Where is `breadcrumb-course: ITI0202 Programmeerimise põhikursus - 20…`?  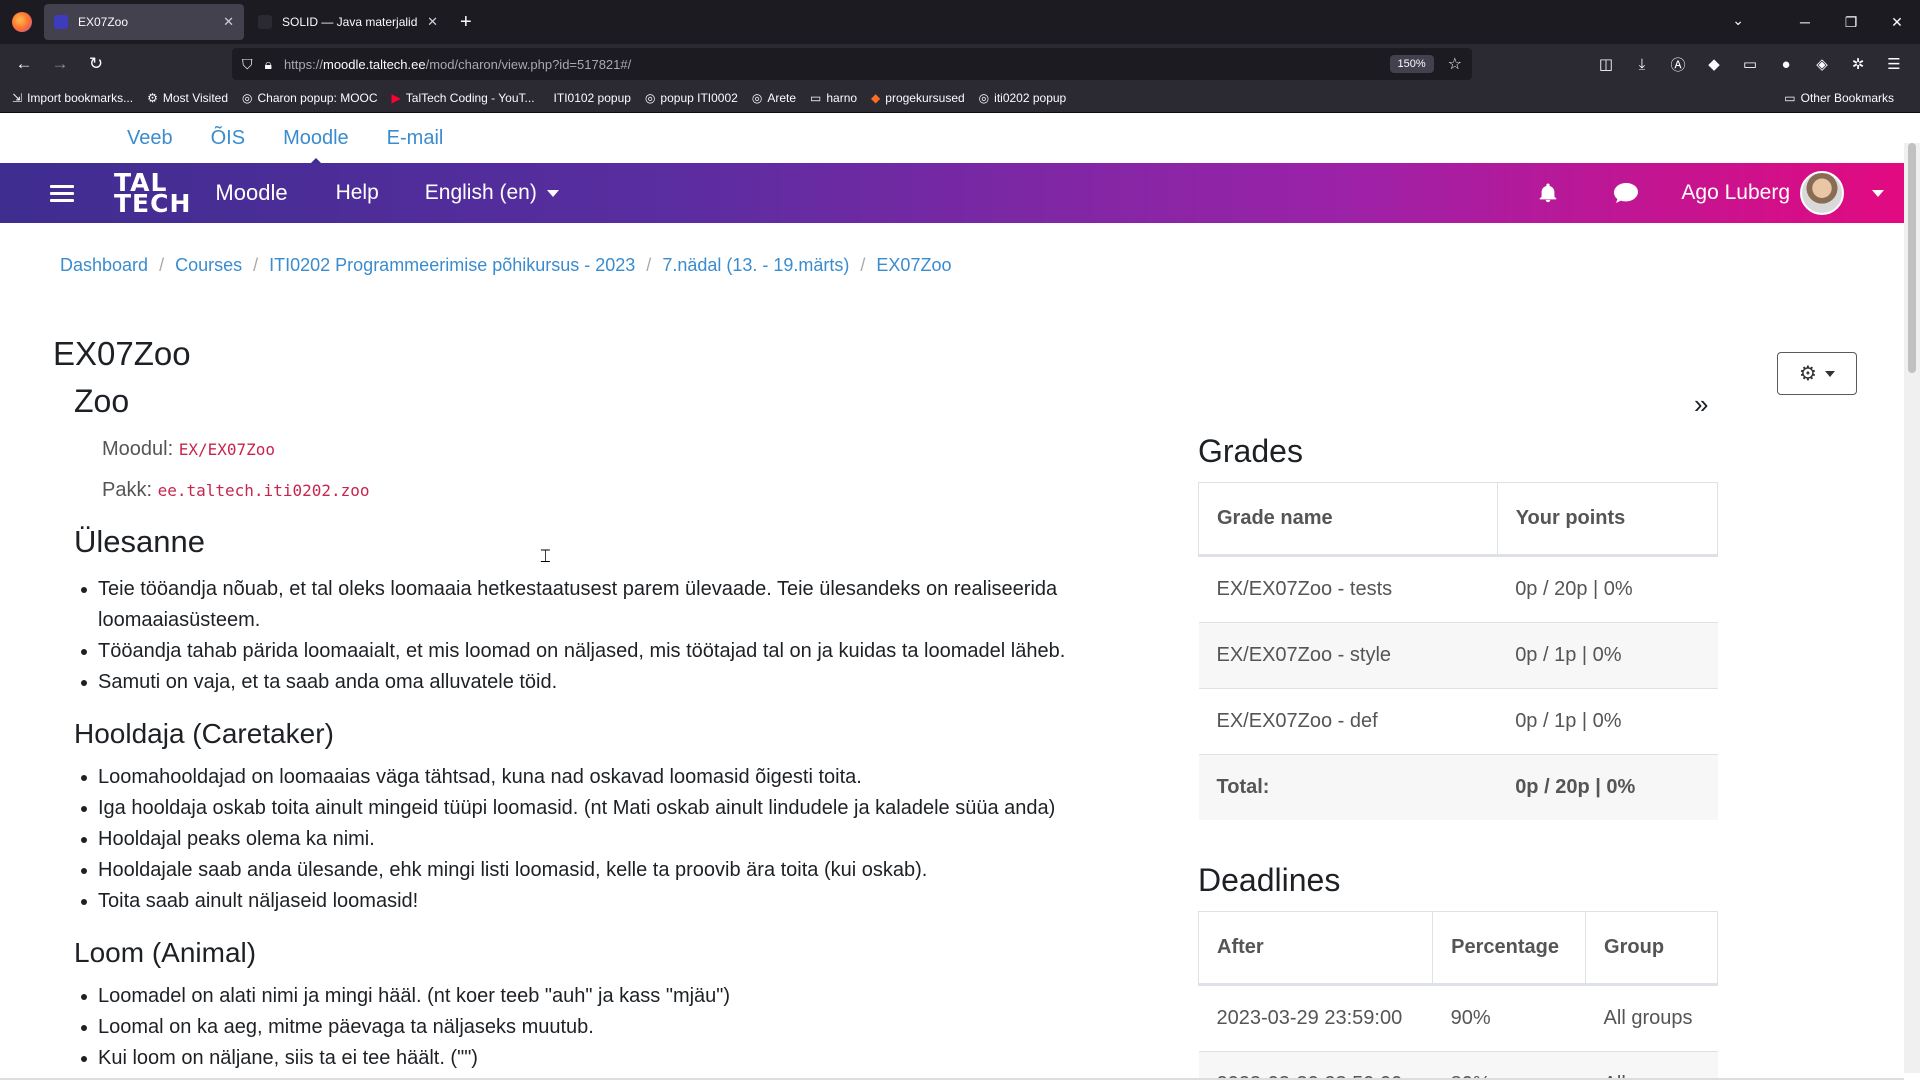
breadcrumb-course: ITI0202 Programmeerimise põhikursus - 20… is located at coordinates (452, 265).